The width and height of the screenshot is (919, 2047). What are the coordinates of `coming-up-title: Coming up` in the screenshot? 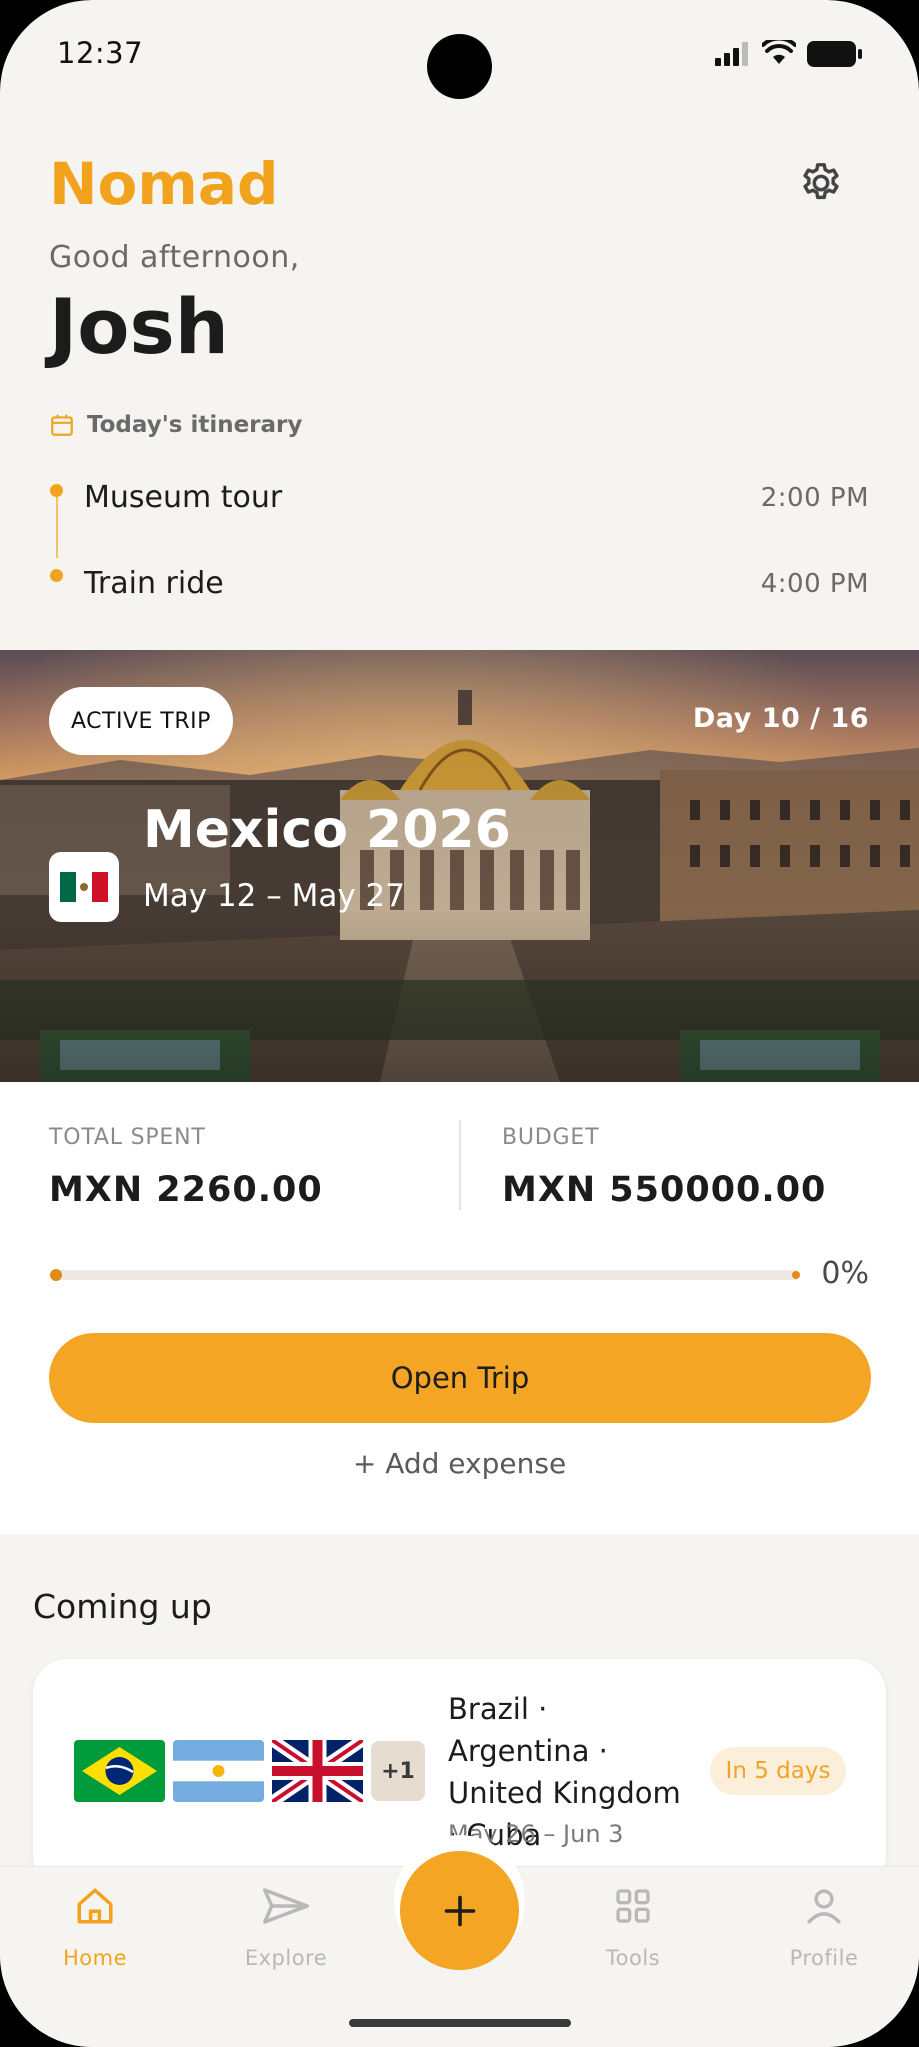 It's located at (122, 1606).